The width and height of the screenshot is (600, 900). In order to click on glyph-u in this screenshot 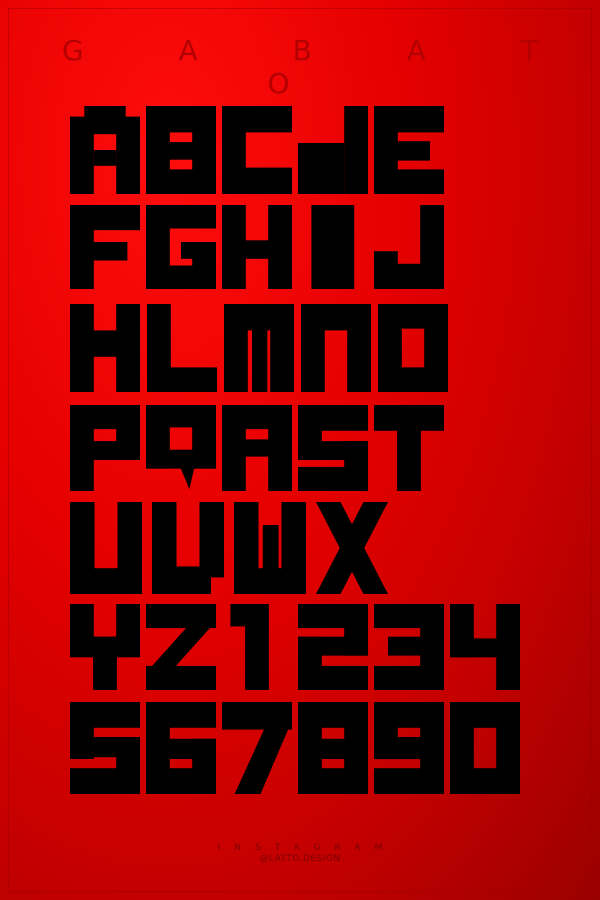, I will do `click(106, 548)`.